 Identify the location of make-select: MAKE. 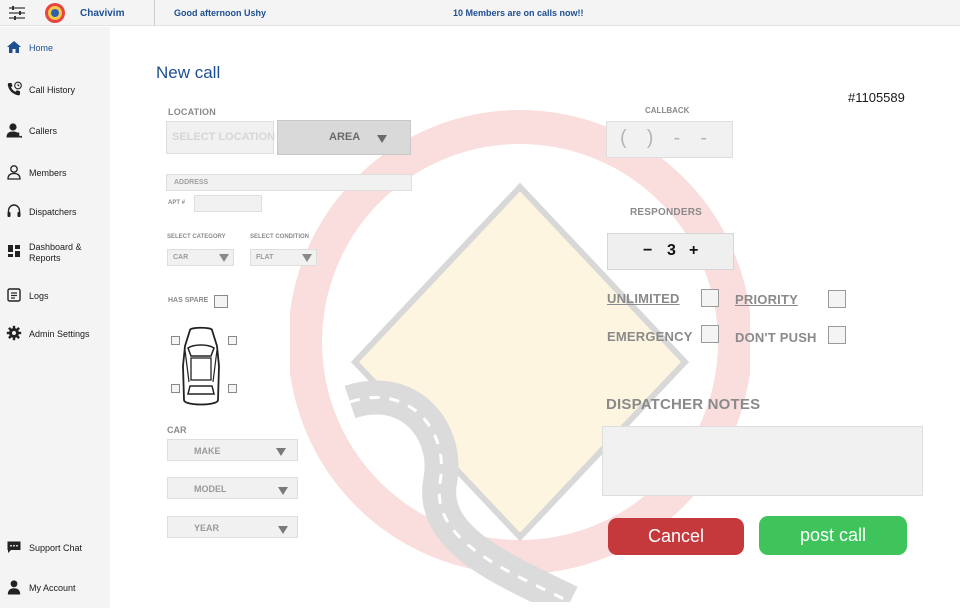
(232, 450).